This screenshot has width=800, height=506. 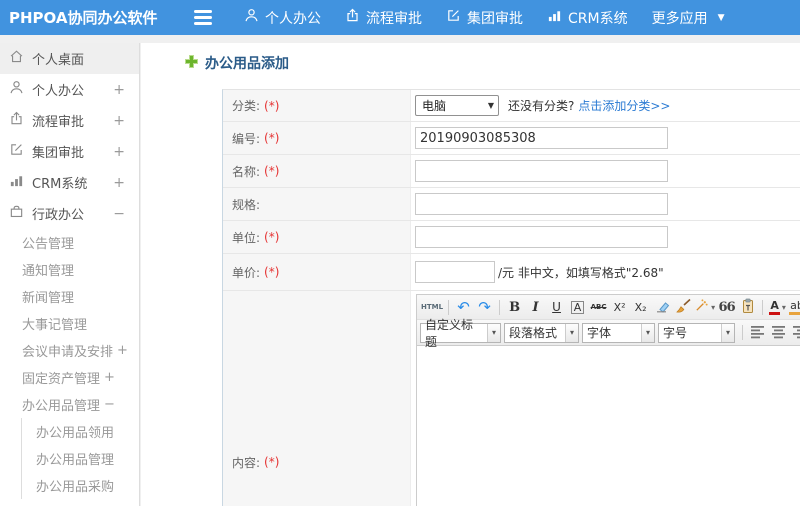 What do you see at coordinates (61, 379) in the screenshot?
I see `sidebar-subitem-label: 固定资产管理` at bounding box center [61, 379].